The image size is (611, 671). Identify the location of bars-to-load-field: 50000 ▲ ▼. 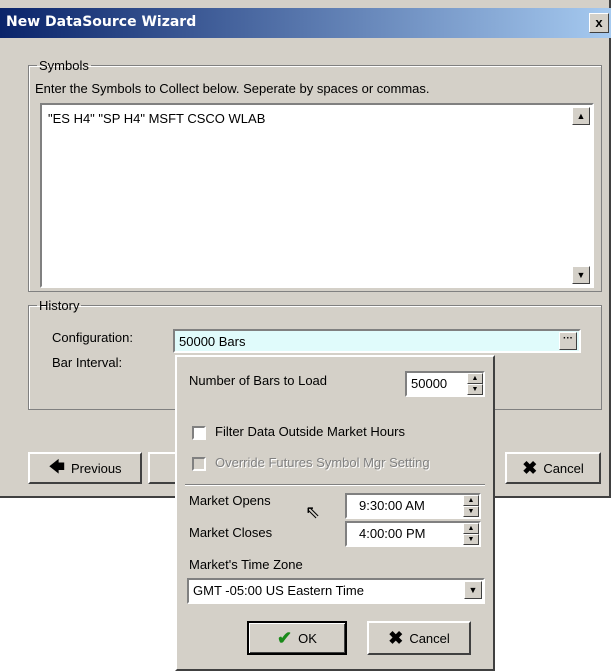
(445, 384).